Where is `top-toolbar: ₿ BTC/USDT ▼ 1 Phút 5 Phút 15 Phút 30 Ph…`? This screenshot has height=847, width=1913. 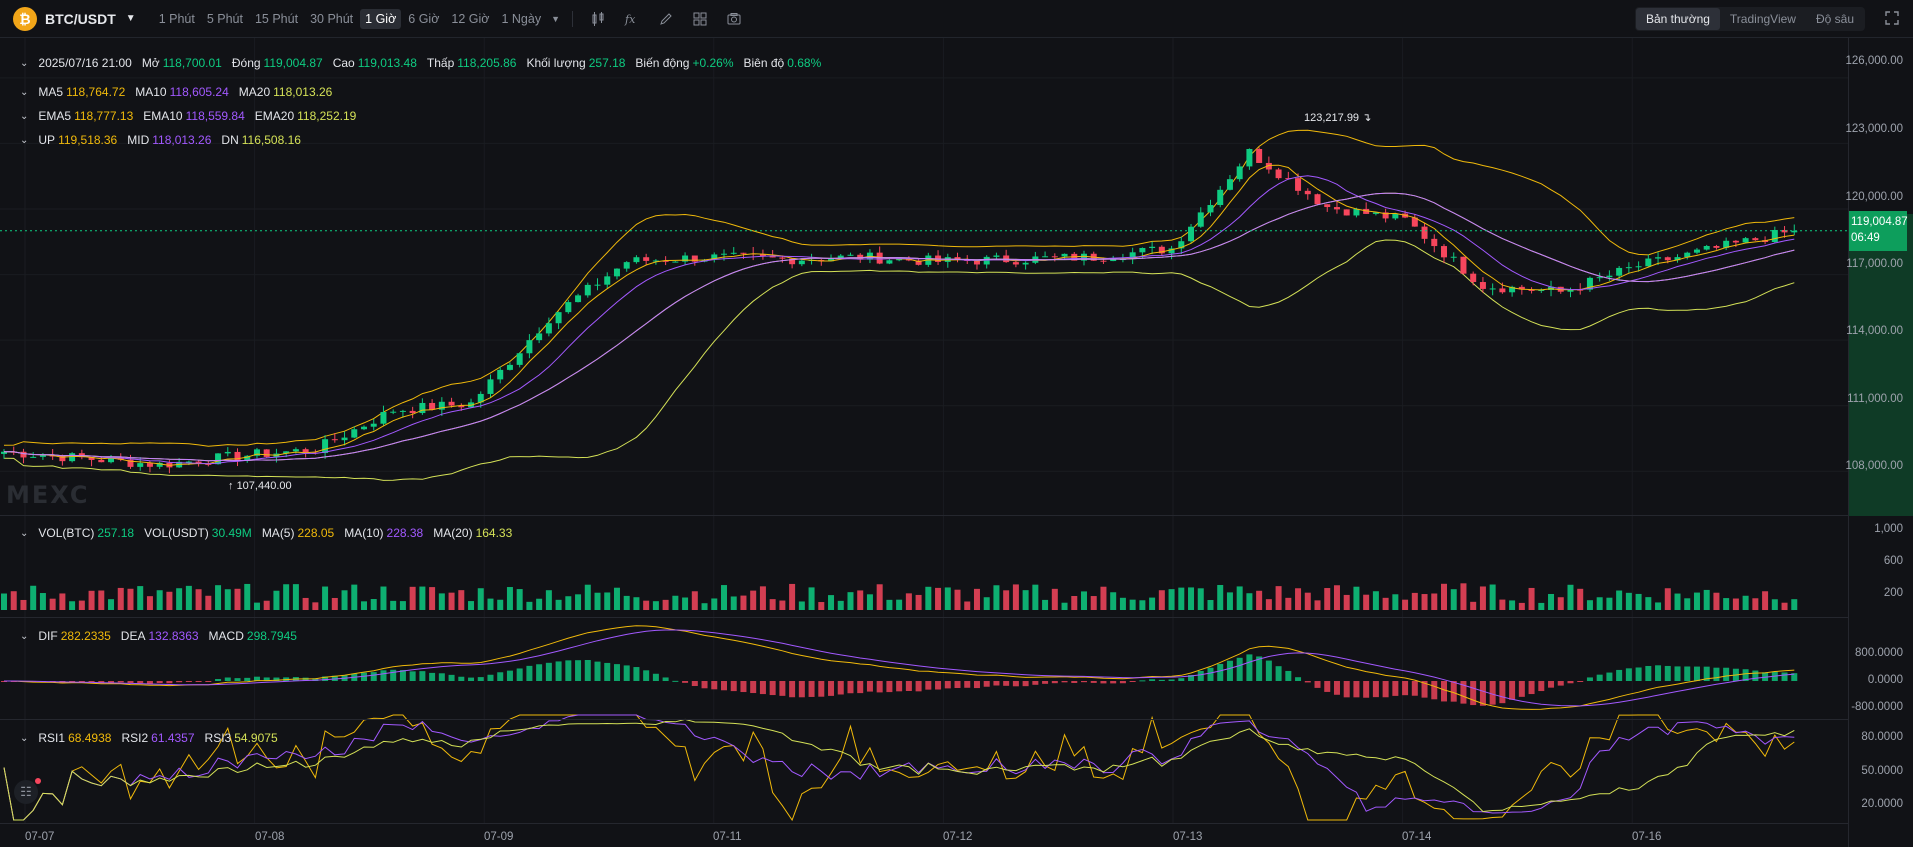
top-toolbar: ₿ BTC/USDT ▼ 1 Phút 5 Phút 15 Phút 30 Ph… is located at coordinates (956, 19).